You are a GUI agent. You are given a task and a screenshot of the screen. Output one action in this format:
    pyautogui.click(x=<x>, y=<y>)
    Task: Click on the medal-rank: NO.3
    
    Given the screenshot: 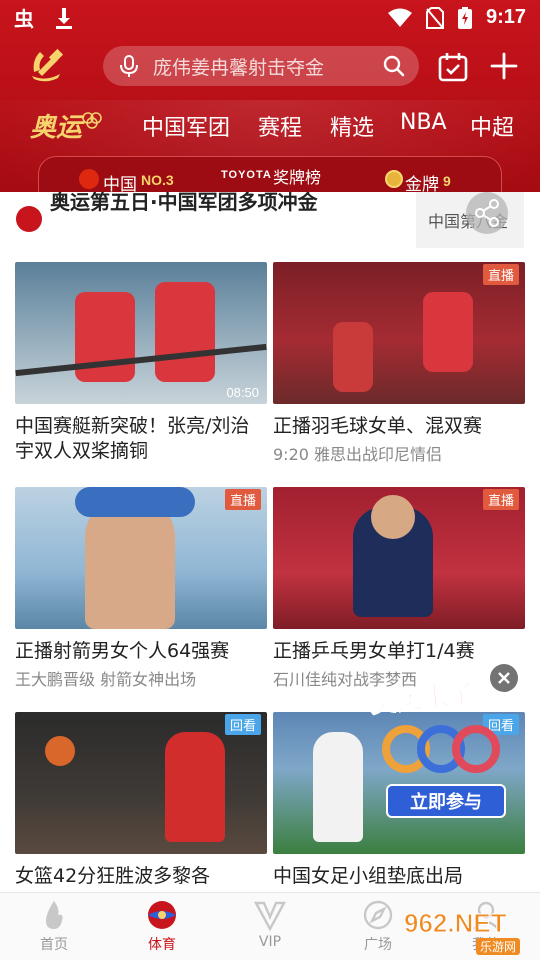 What is the action you would take?
    pyautogui.click(x=157, y=180)
    